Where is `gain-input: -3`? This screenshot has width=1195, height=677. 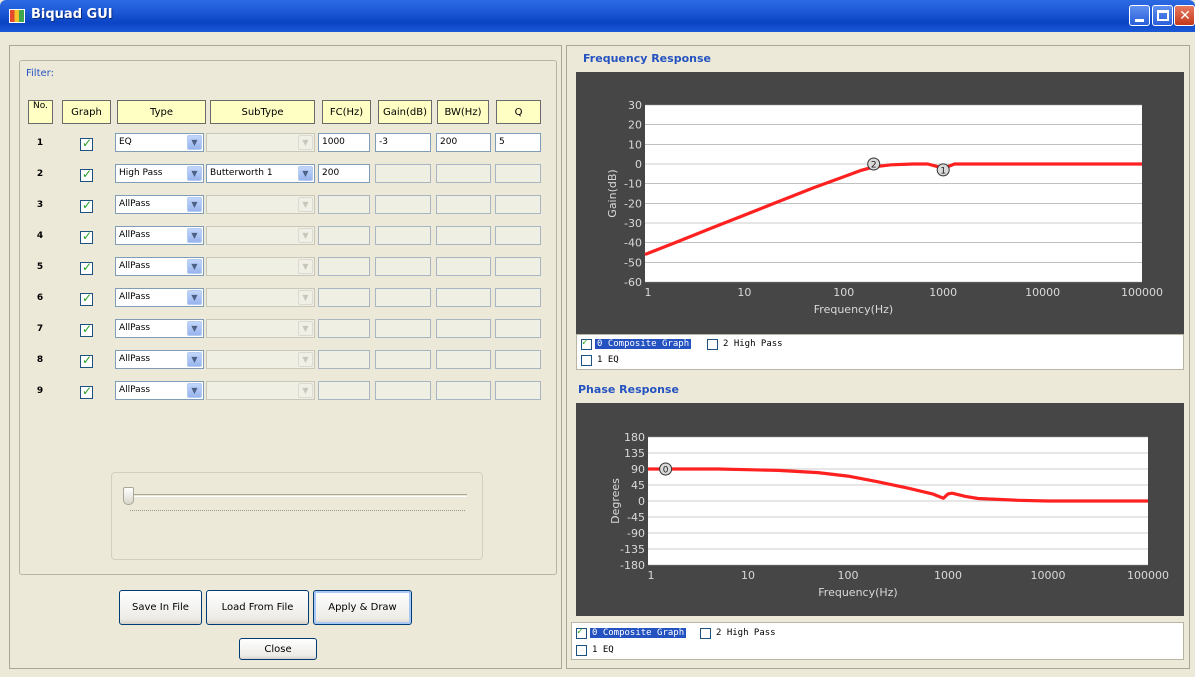
gain-input: -3 is located at coordinates (403, 142).